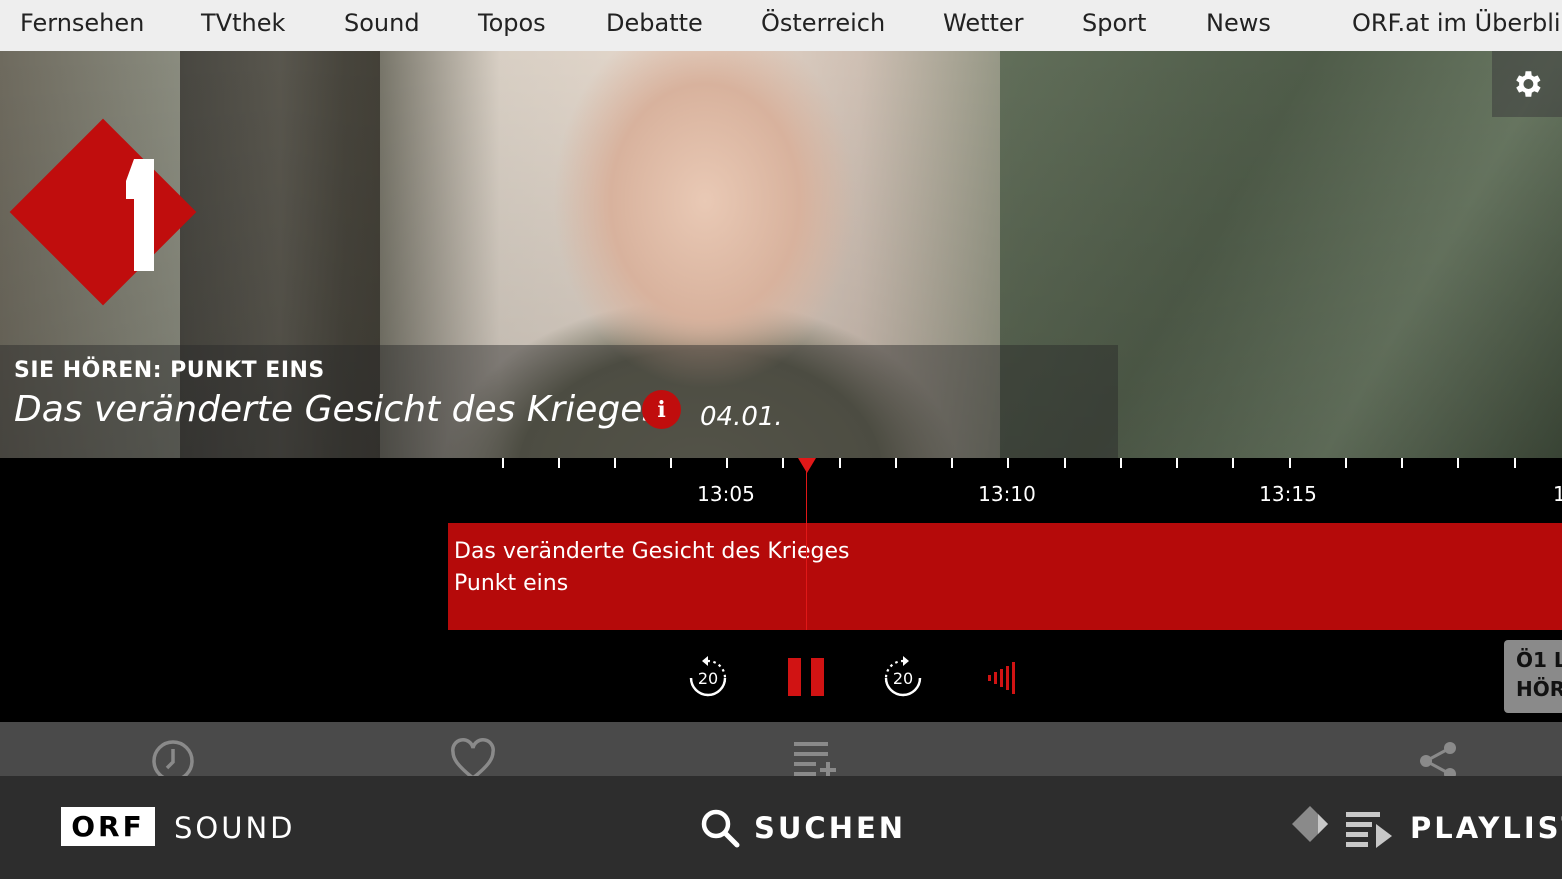 Image resolution: width=1562 pixels, height=879 pixels. Describe the element at coordinates (473, 757) in the screenshot. I see `heart-icon` at that location.